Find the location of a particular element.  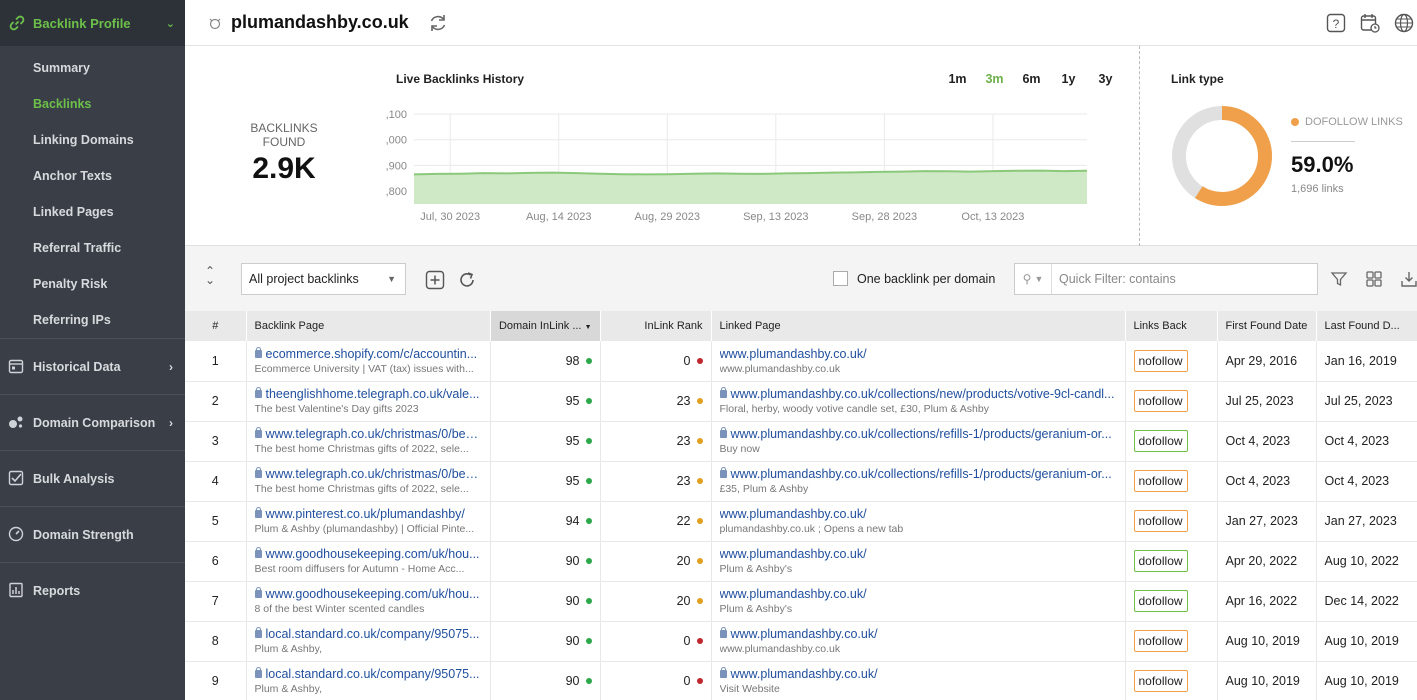

sidebar-section-bulk-analysis: Bulk Analysis is located at coordinates (92, 478).